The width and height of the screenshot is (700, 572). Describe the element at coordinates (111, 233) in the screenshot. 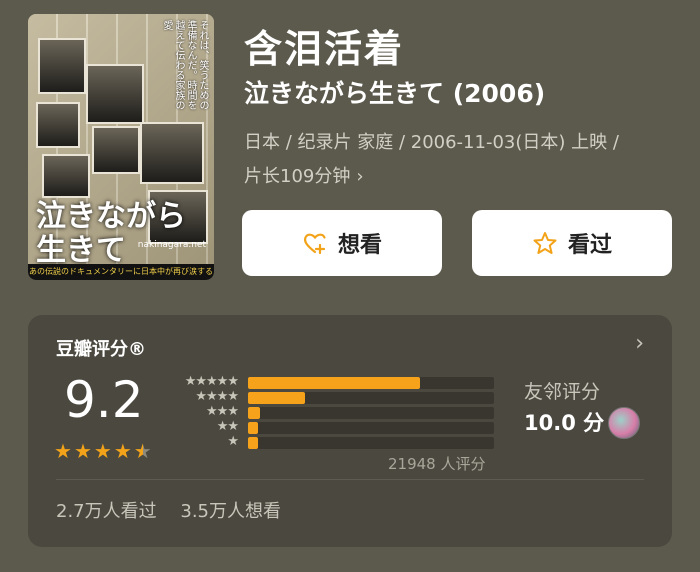

I see `poster-title: 泣きながら 生きて` at that location.